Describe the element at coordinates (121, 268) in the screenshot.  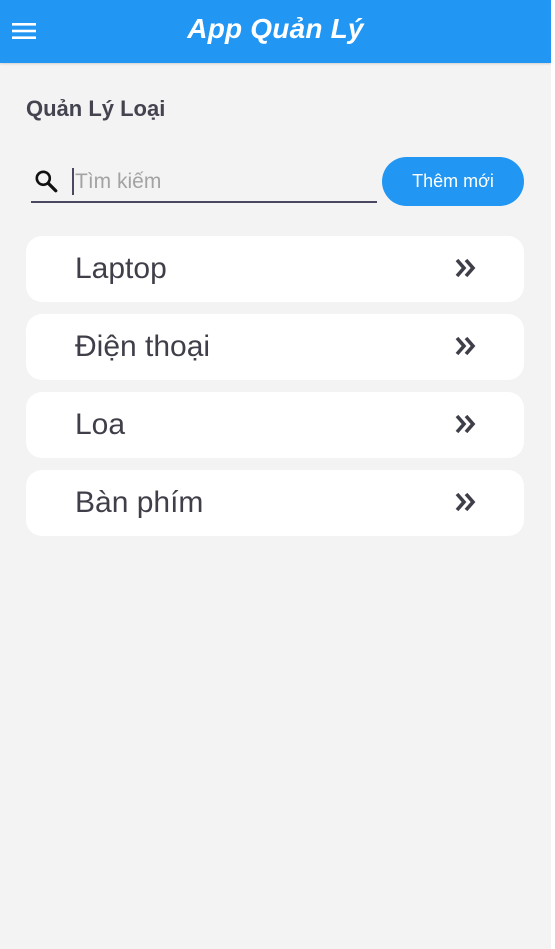
I see `list-item-label: Laptop` at that location.